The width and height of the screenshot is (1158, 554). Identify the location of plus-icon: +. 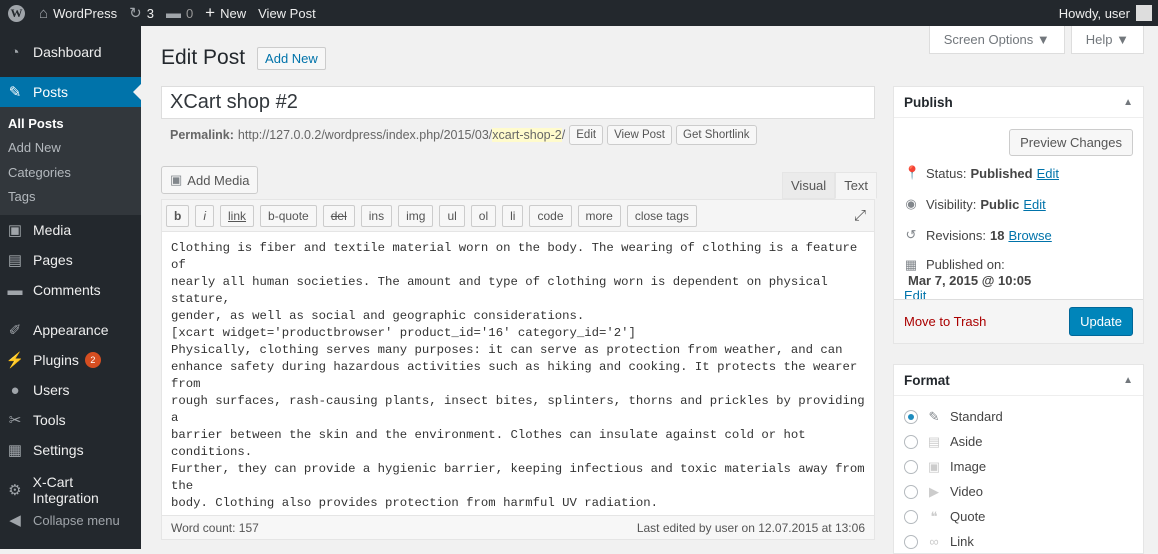
(210, 12).